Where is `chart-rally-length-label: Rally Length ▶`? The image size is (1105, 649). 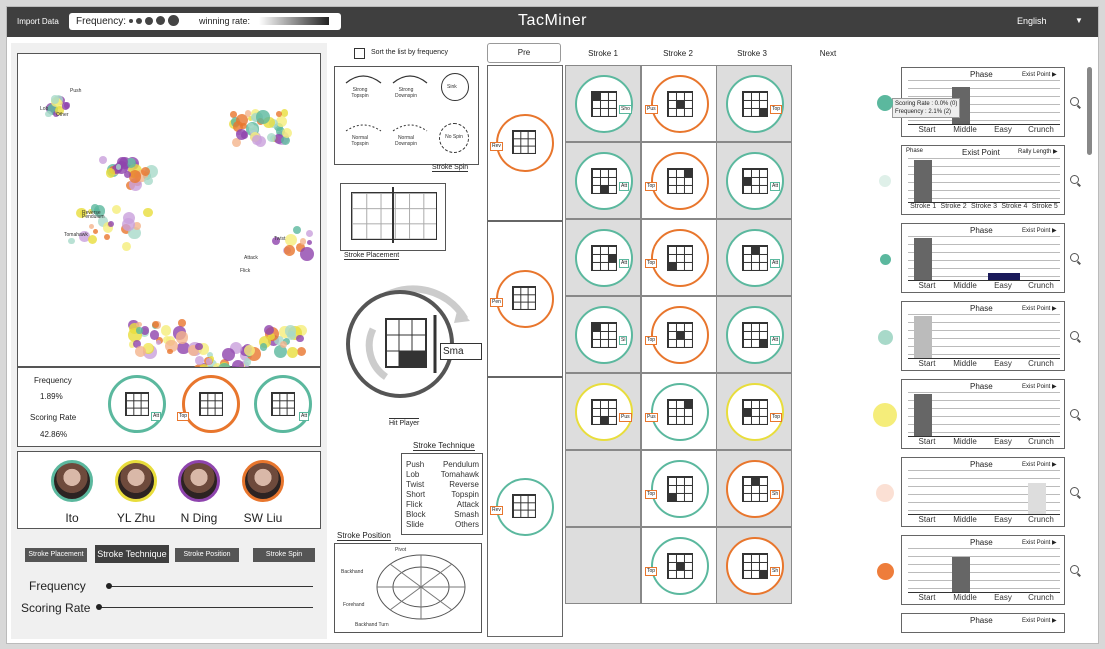
chart-rally-length-label: Rally Length ▶ is located at coordinates (1038, 151).